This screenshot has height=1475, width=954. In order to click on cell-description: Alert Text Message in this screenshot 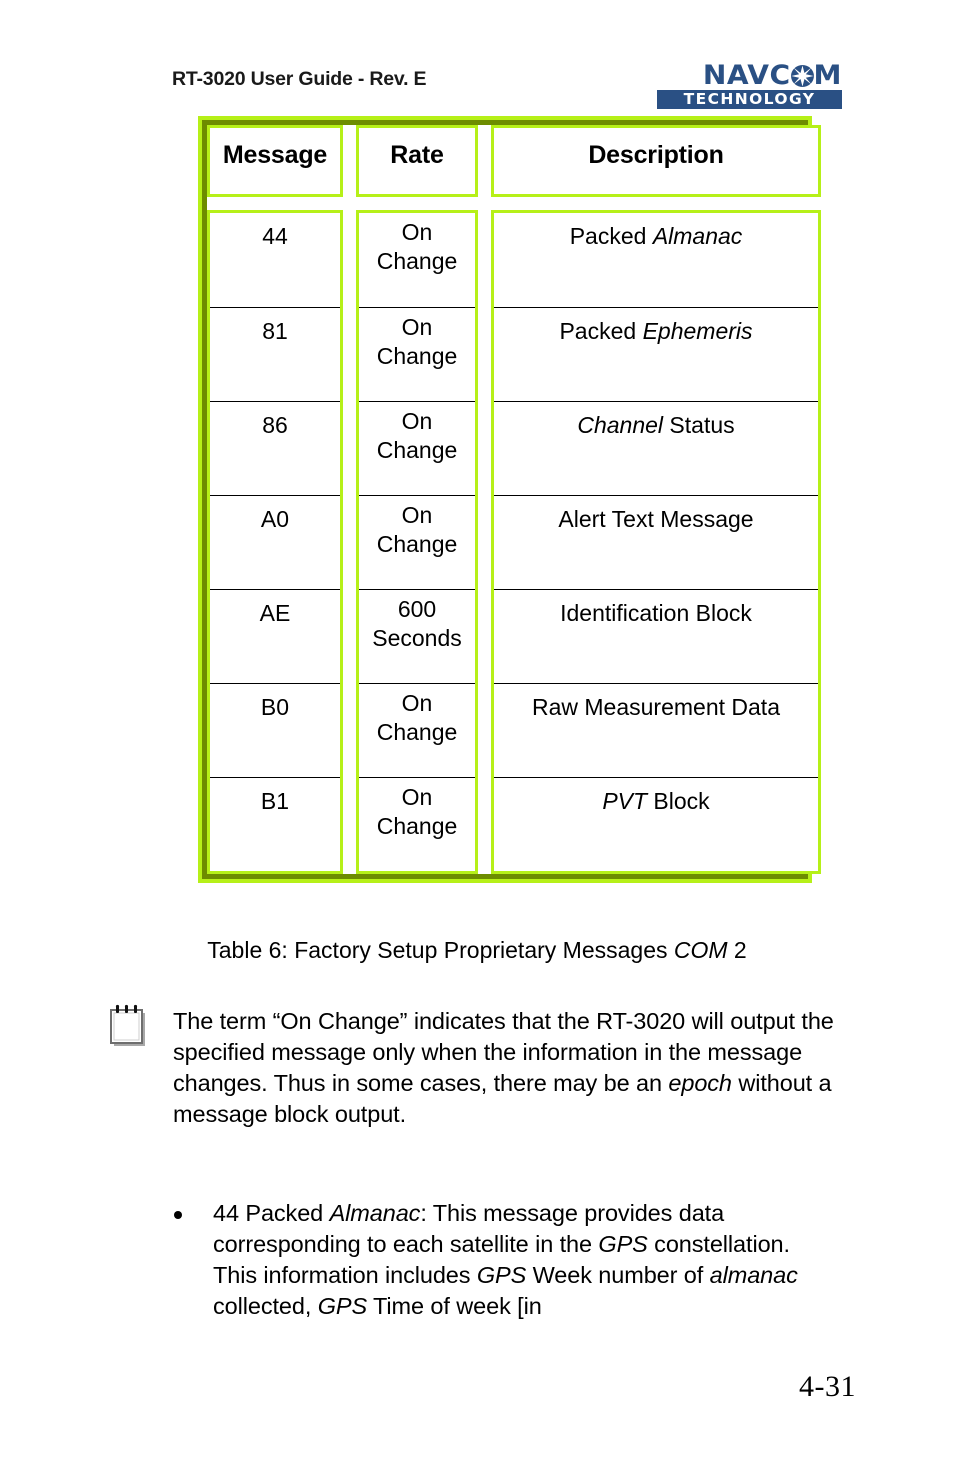, I will do `click(656, 541)`.